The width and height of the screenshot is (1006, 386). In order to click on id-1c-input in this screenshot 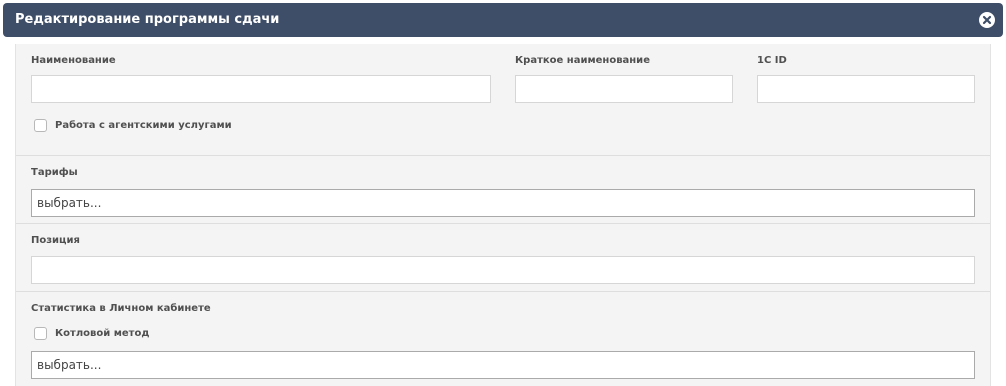, I will do `click(866, 89)`.